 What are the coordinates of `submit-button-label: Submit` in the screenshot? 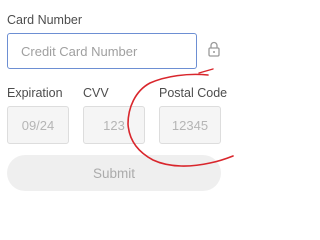 It's located at (114, 173).